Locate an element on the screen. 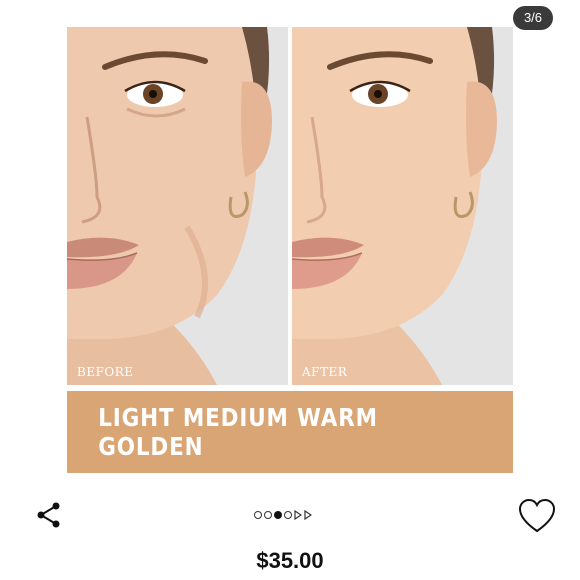 This screenshot has width=580, height=580. favorite-button is located at coordinates (537, 516).